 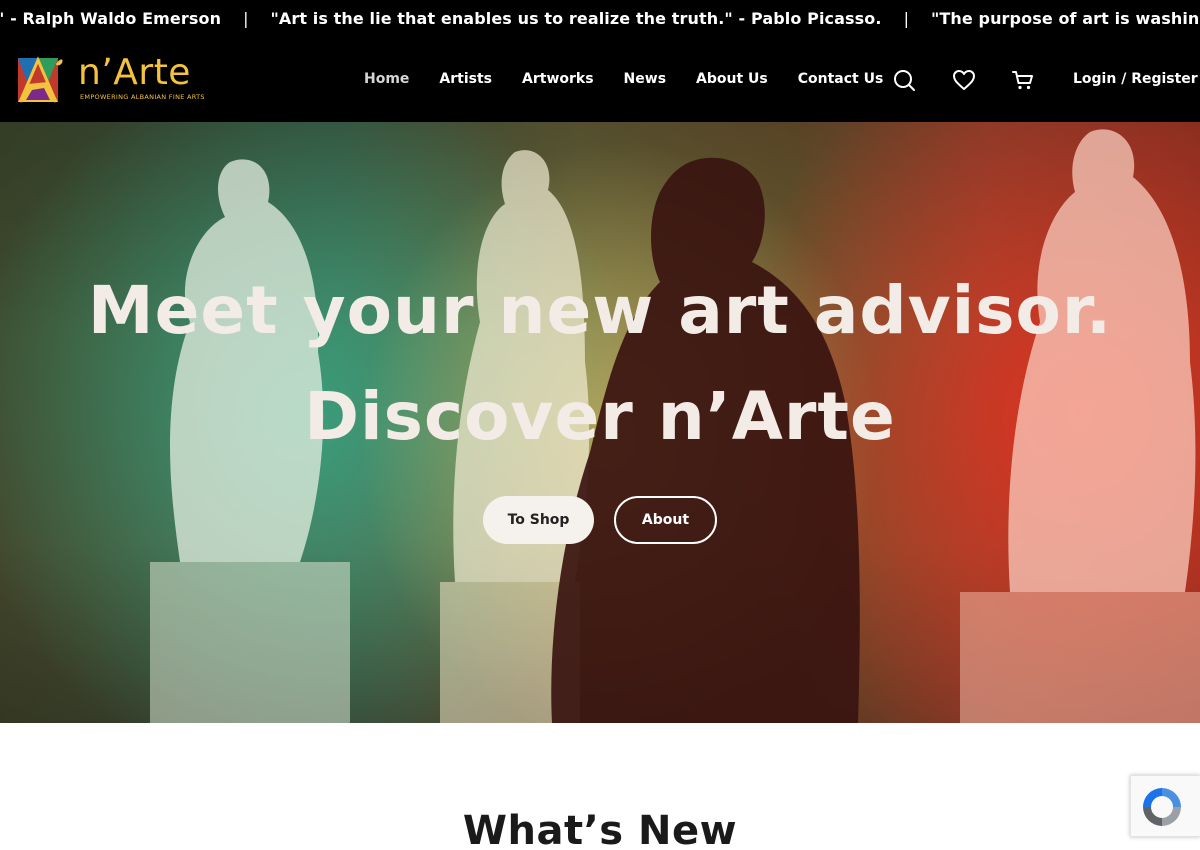 I want to click on about-button: About, so click(x=665, y=520).